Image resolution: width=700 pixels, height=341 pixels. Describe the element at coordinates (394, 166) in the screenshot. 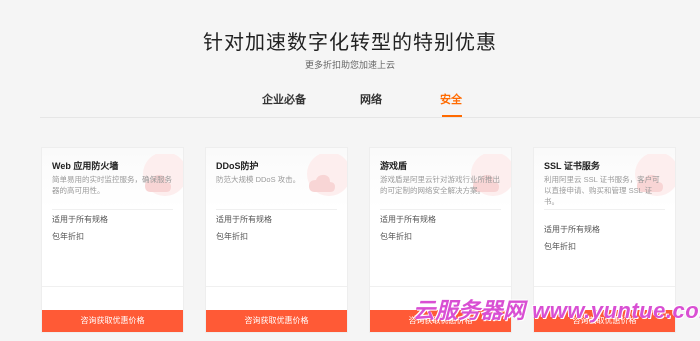

I see `card-title: 游戏盾` at that location.